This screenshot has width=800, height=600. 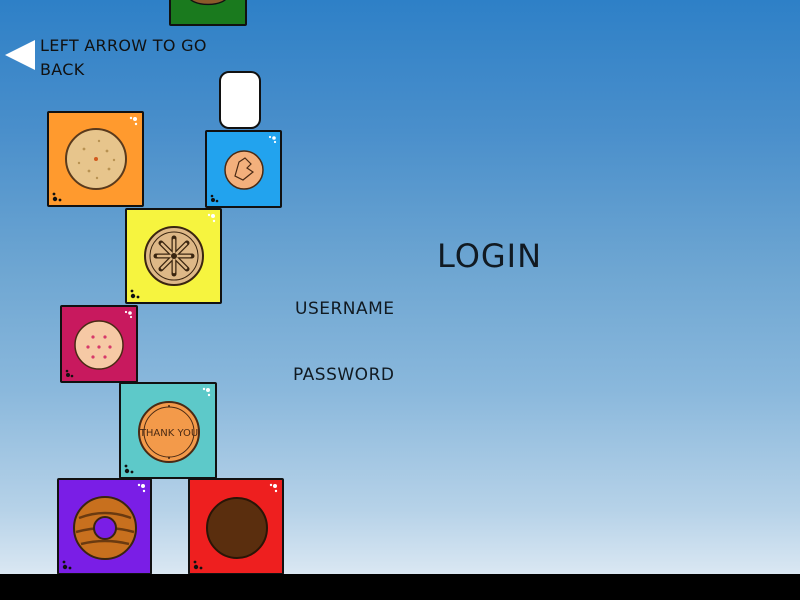 What do you see at coordinates (400, 587) in the screenshot?
I see `ground-bar` at bounding box center [400, 587].